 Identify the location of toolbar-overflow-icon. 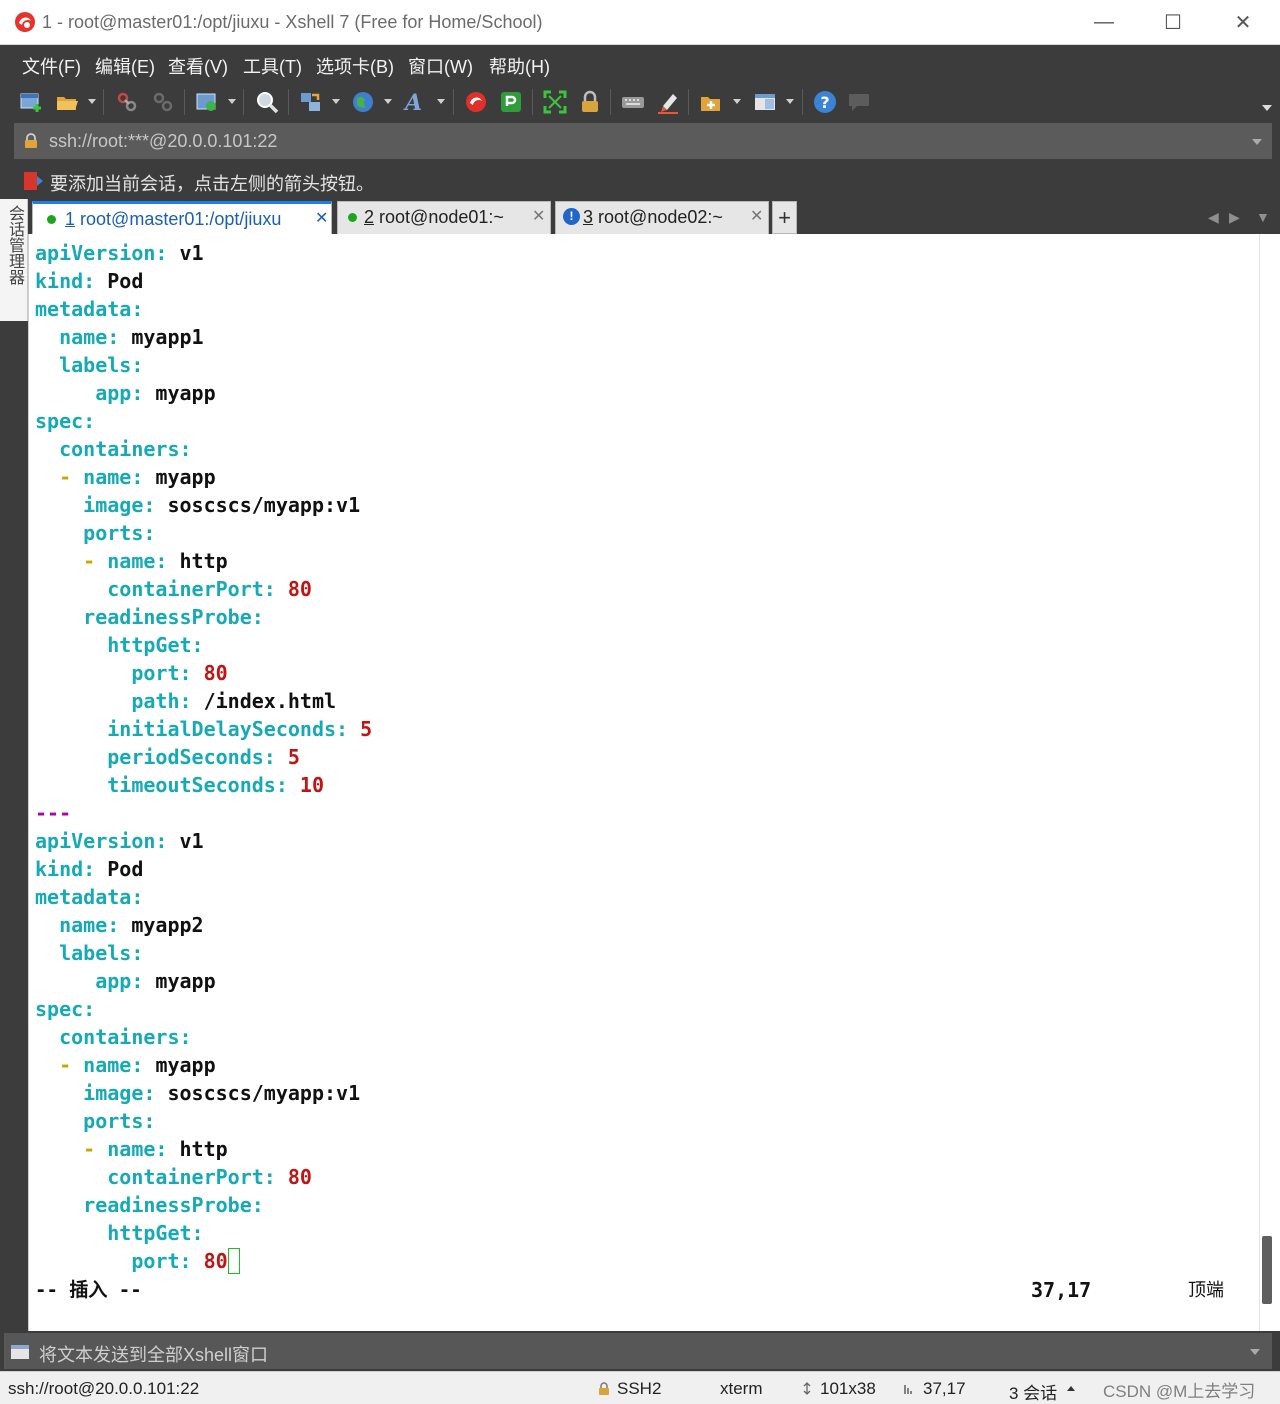
(1267, 108).